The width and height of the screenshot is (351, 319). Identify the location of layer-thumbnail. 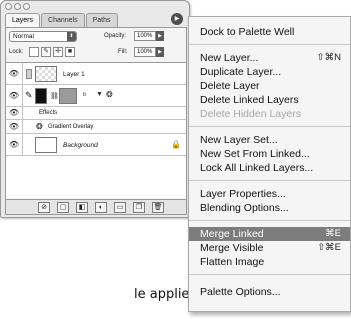
(46, 145).